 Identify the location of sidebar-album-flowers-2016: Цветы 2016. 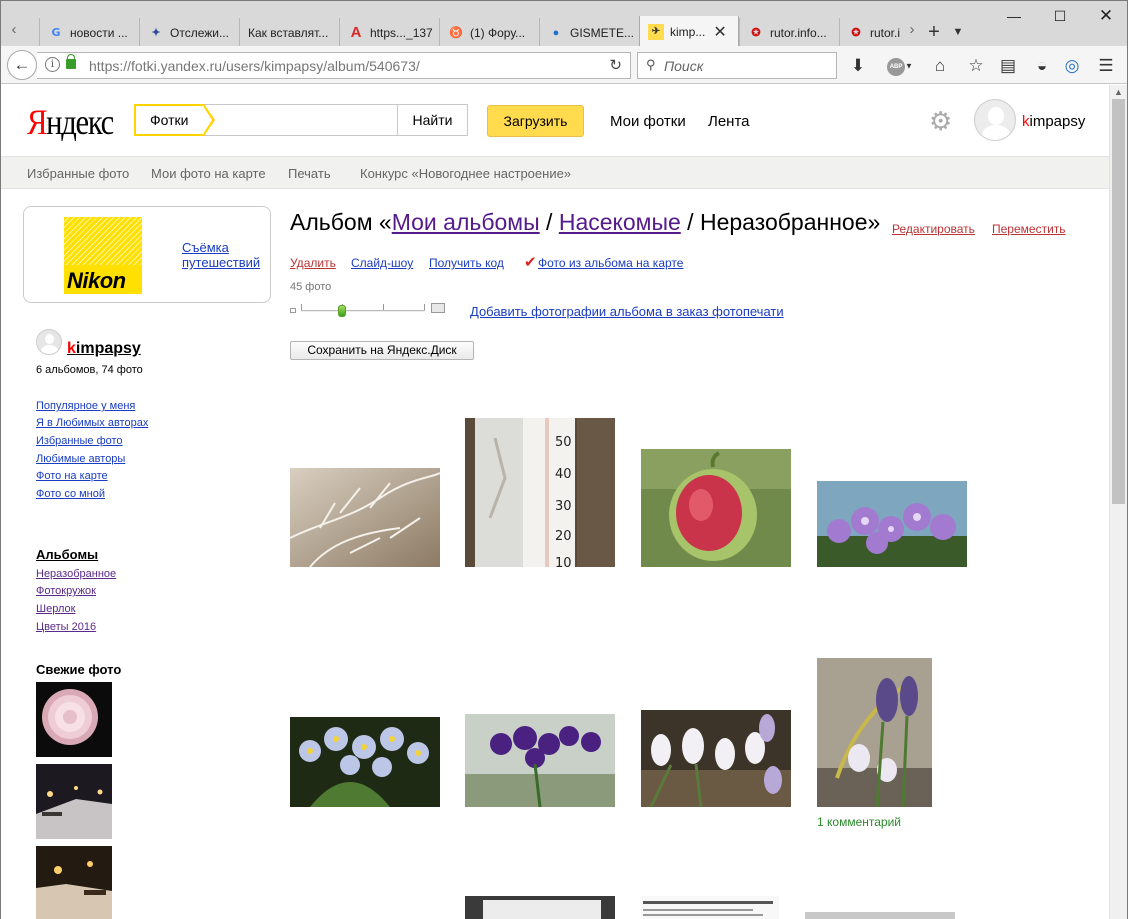
(66, 627).